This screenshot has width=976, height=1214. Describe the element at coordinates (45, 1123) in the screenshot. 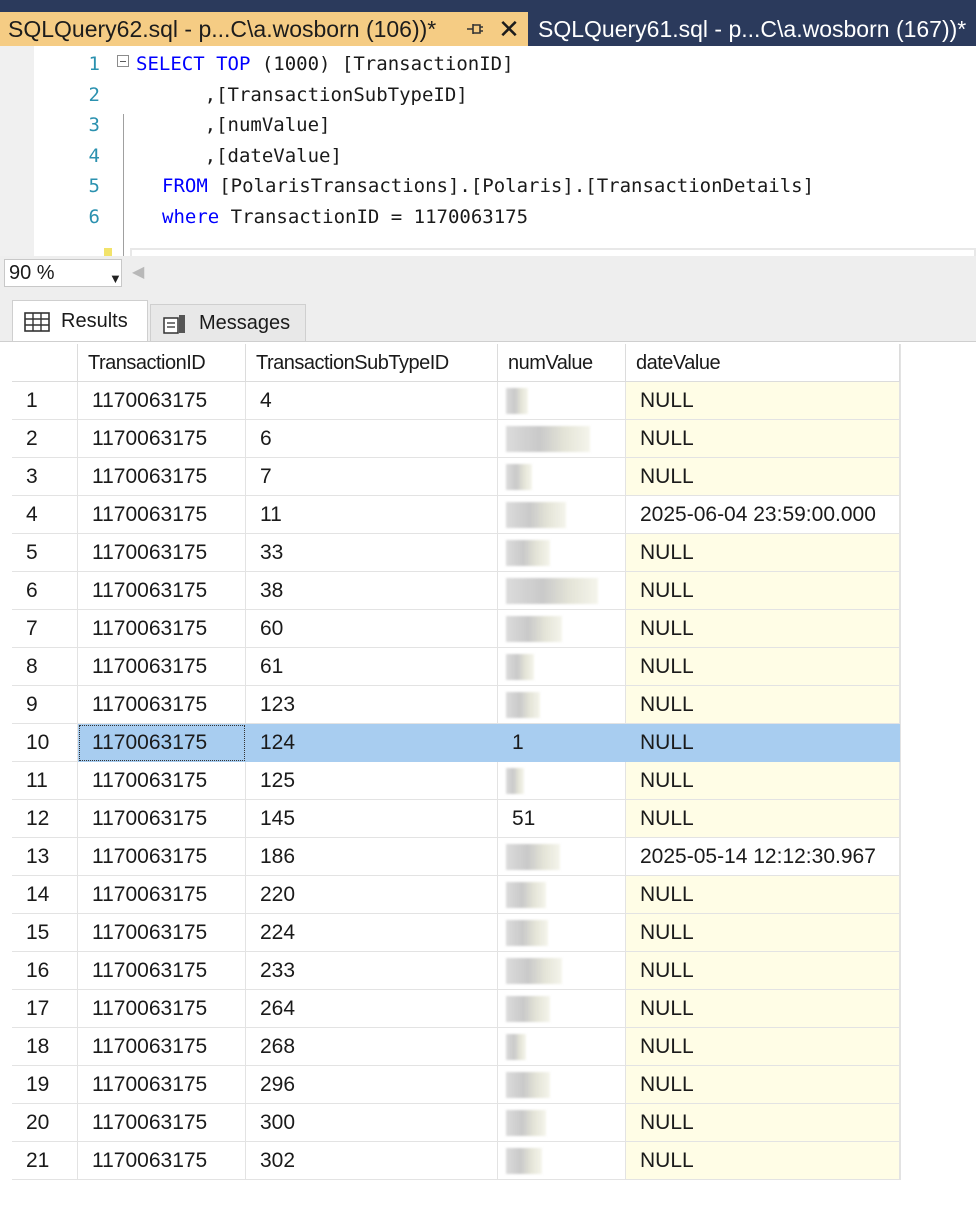

I see `cell-rownum: 20` at that location.